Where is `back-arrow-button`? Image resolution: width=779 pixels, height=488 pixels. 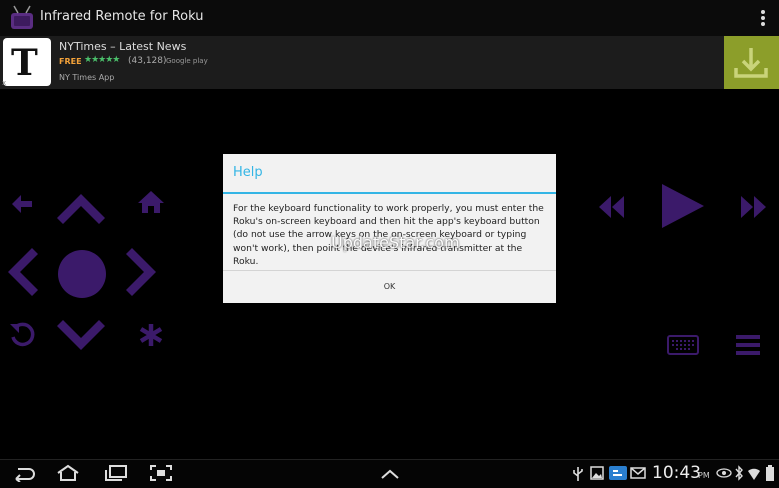 back-arrow-button is located at coordinates (22, 204).